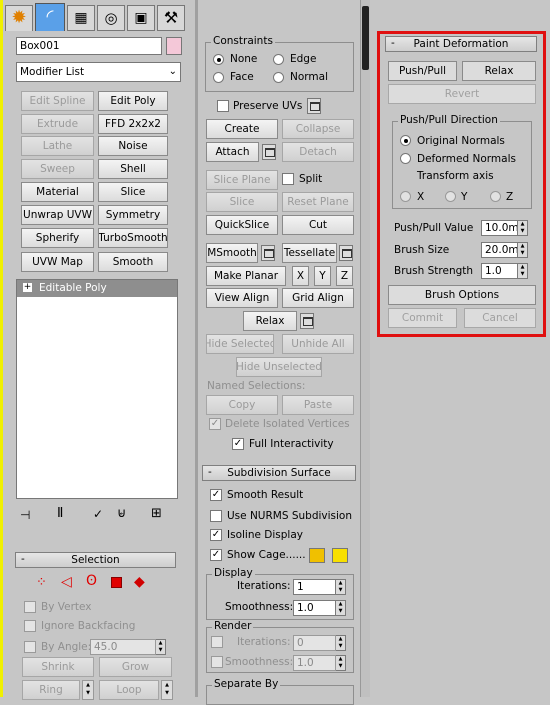 This screenshot has height=705, width=550. What do you see at coordinates (66, 582) in the screenshot?
I see `edge-mode-icon: ◁` at bounding box center [66, 582].